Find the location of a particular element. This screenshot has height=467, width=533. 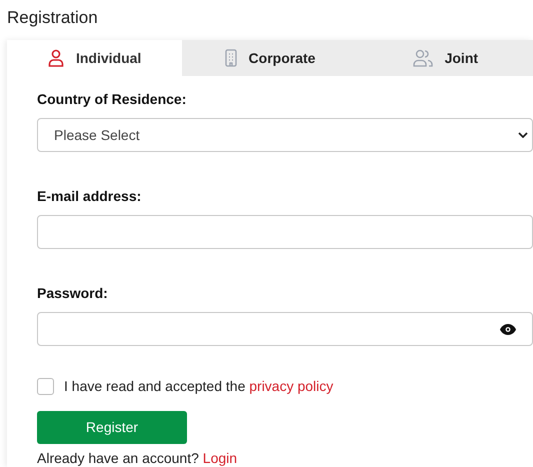

login-prompt: Already have an account? Login is located at coordinates (137, 458).